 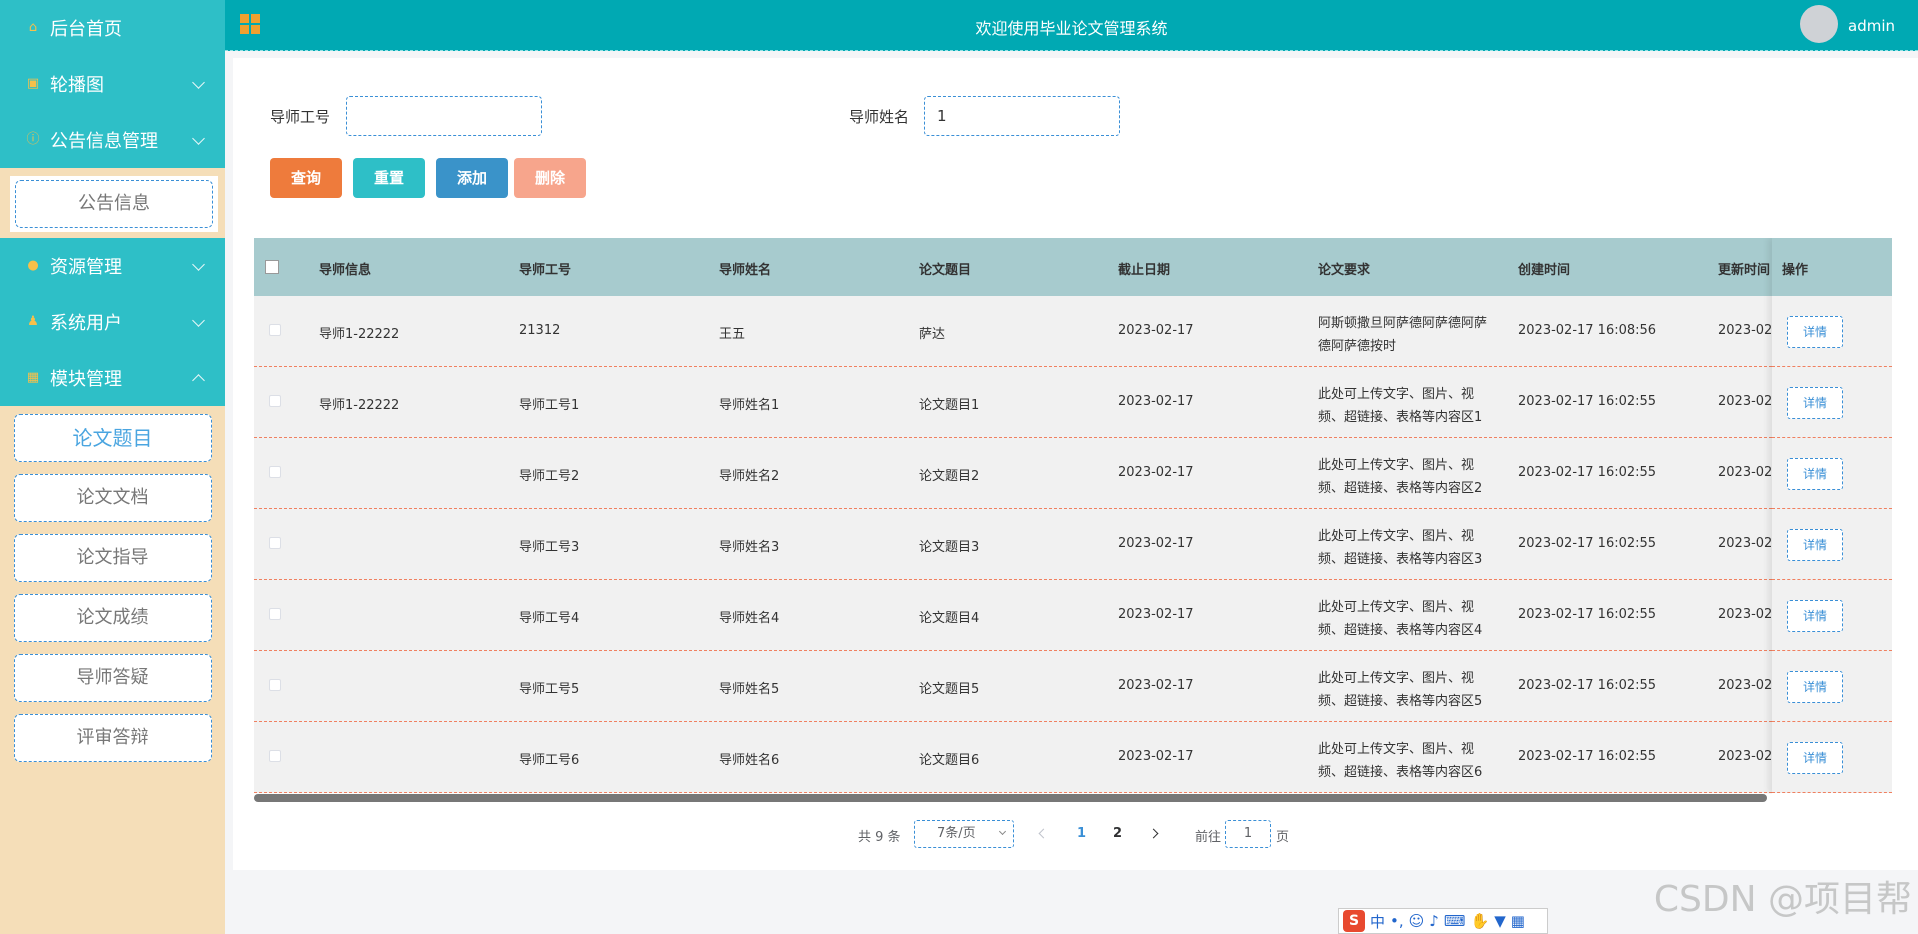 I want to click on emoji-icon: ☺, so click(x=1417, y=921).